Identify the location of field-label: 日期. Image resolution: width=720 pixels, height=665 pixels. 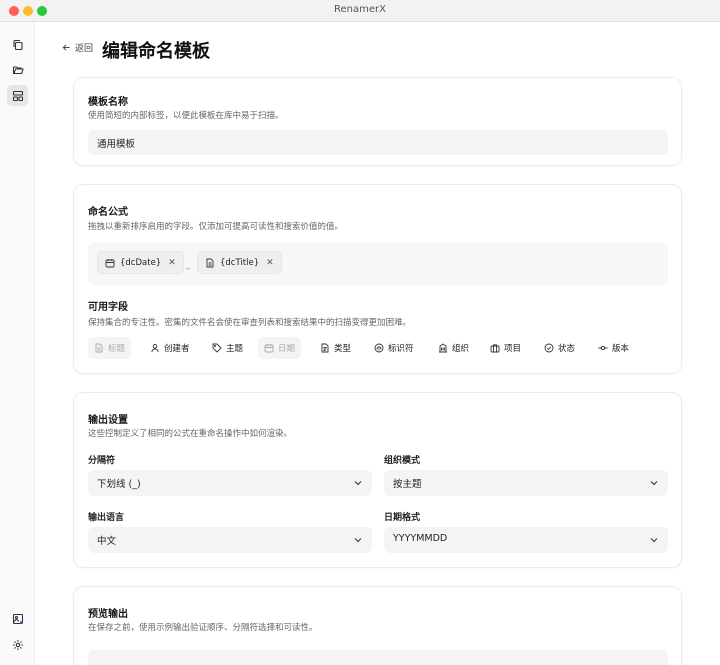
(287, 349).